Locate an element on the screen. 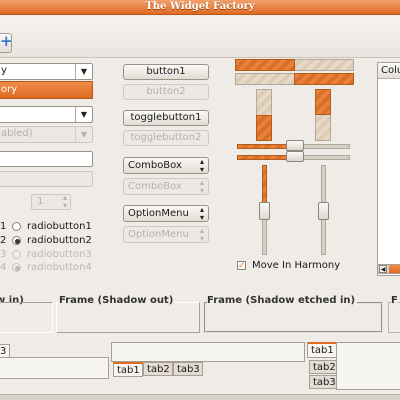  tab-middle-1: tab1 is located at coordinates (128, 369).